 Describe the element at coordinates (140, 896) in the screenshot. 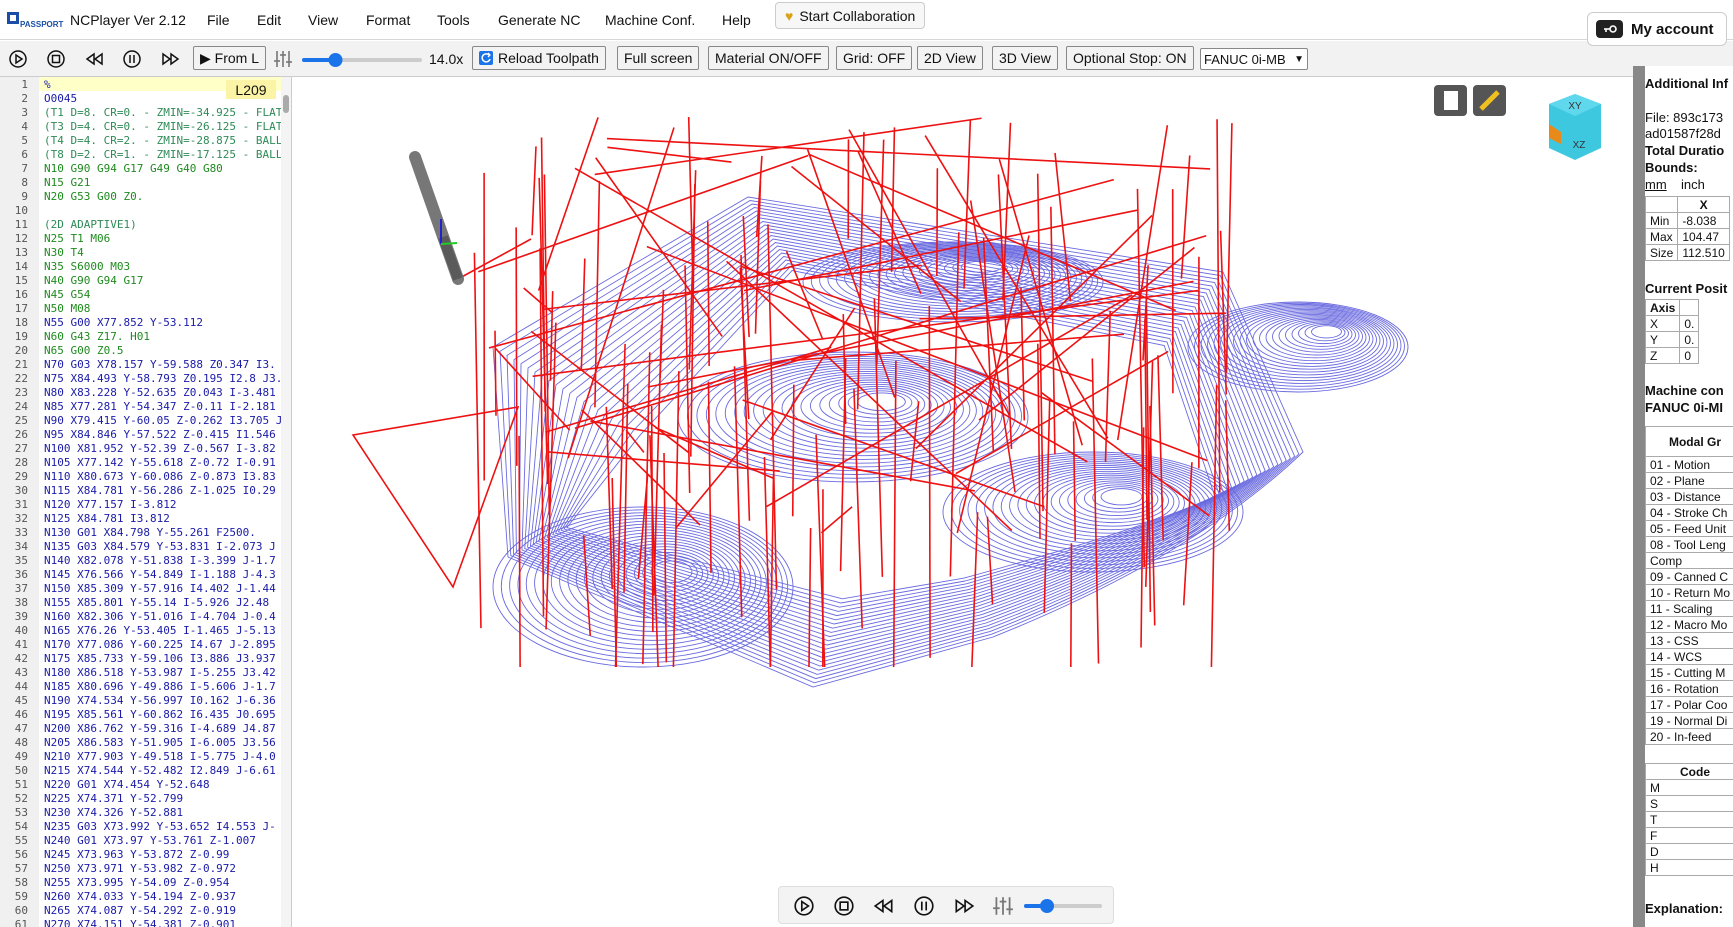

I see `code-line: N260 X74.033 Y-54.194 Z-0.937` at that location.